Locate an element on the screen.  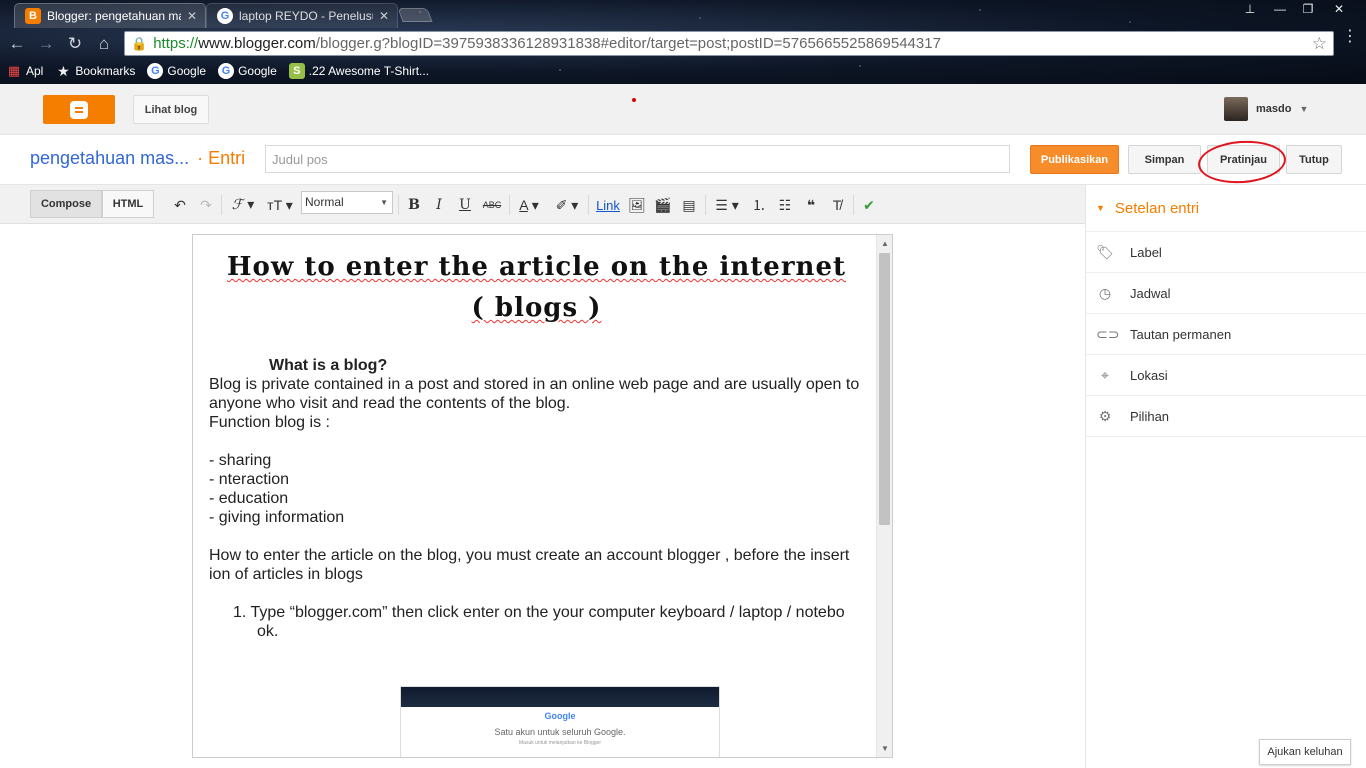
user-menu: masdo ▼ is located at coordinates (1266, 109).